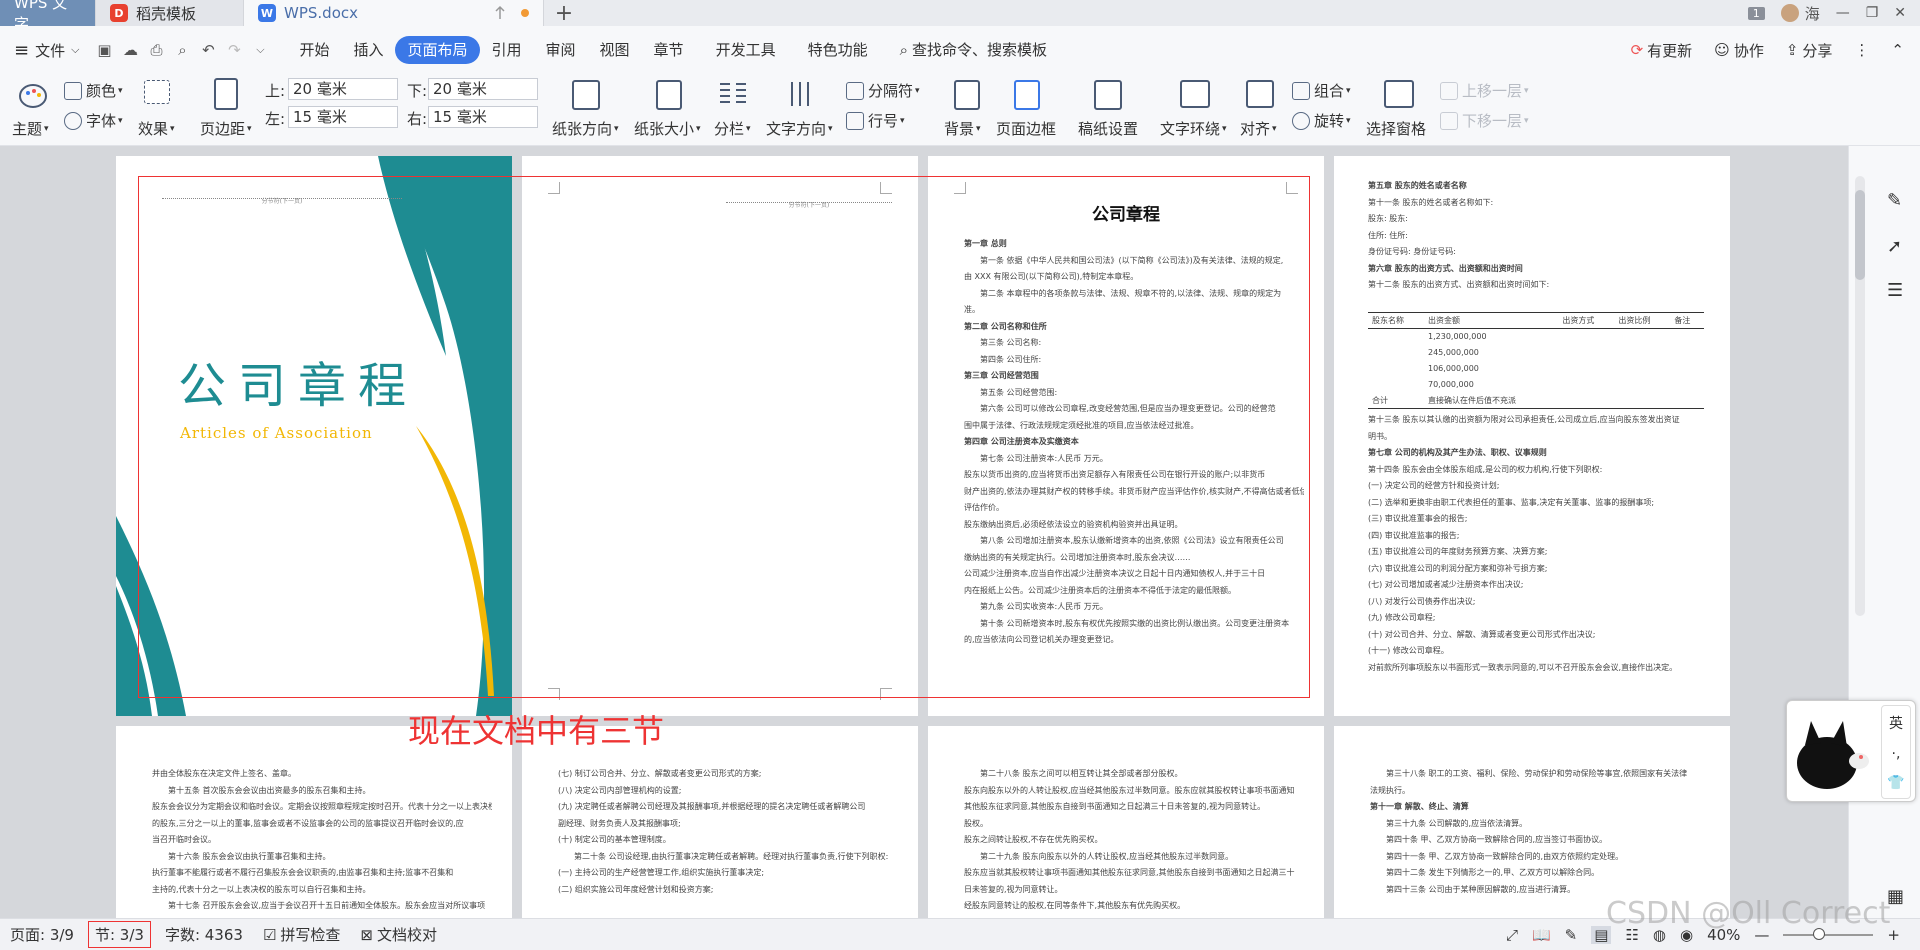 The height and width of the screenshot is (950, 1920). I want to click on draft-paper-icon, so click(1108, 95).